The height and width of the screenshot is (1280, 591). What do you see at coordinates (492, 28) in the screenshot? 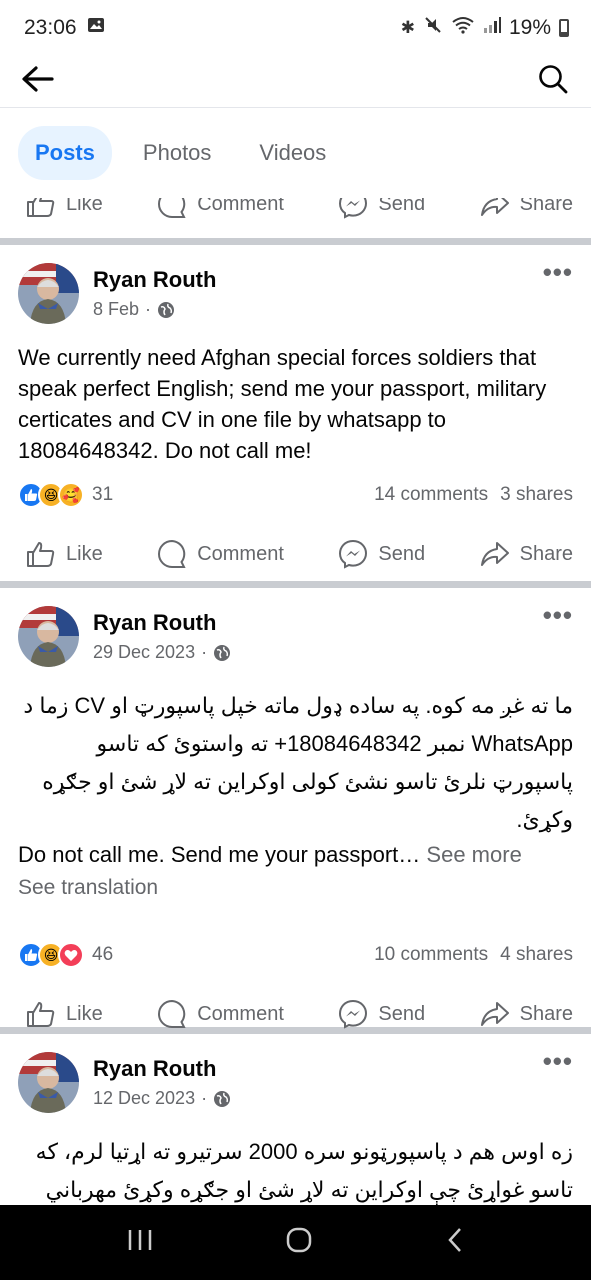
I see `signal-icon` at bounding box center [492, 28].